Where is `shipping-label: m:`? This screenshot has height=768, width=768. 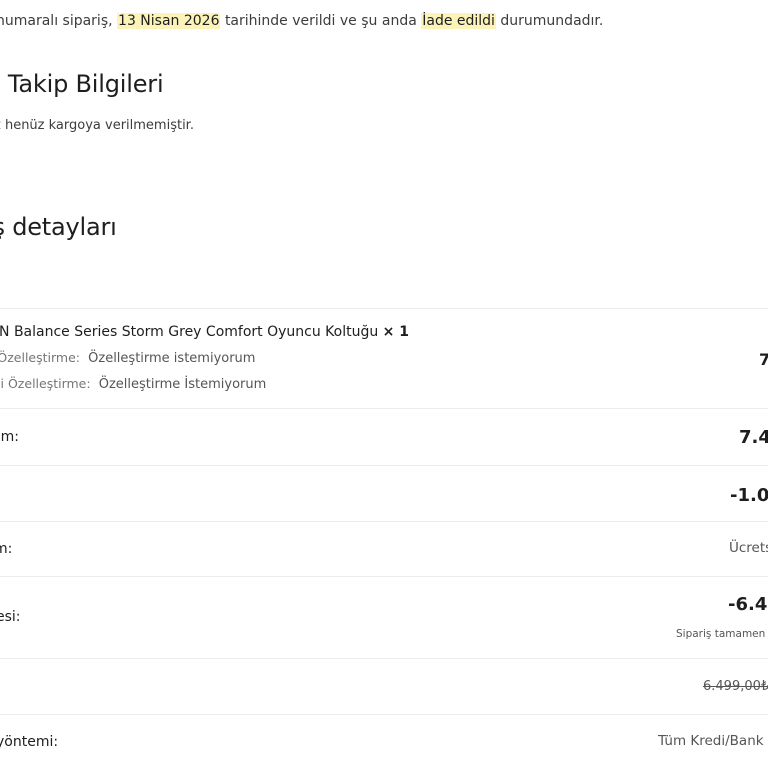 shipping-label: m: is located at coordinates (6, 549).